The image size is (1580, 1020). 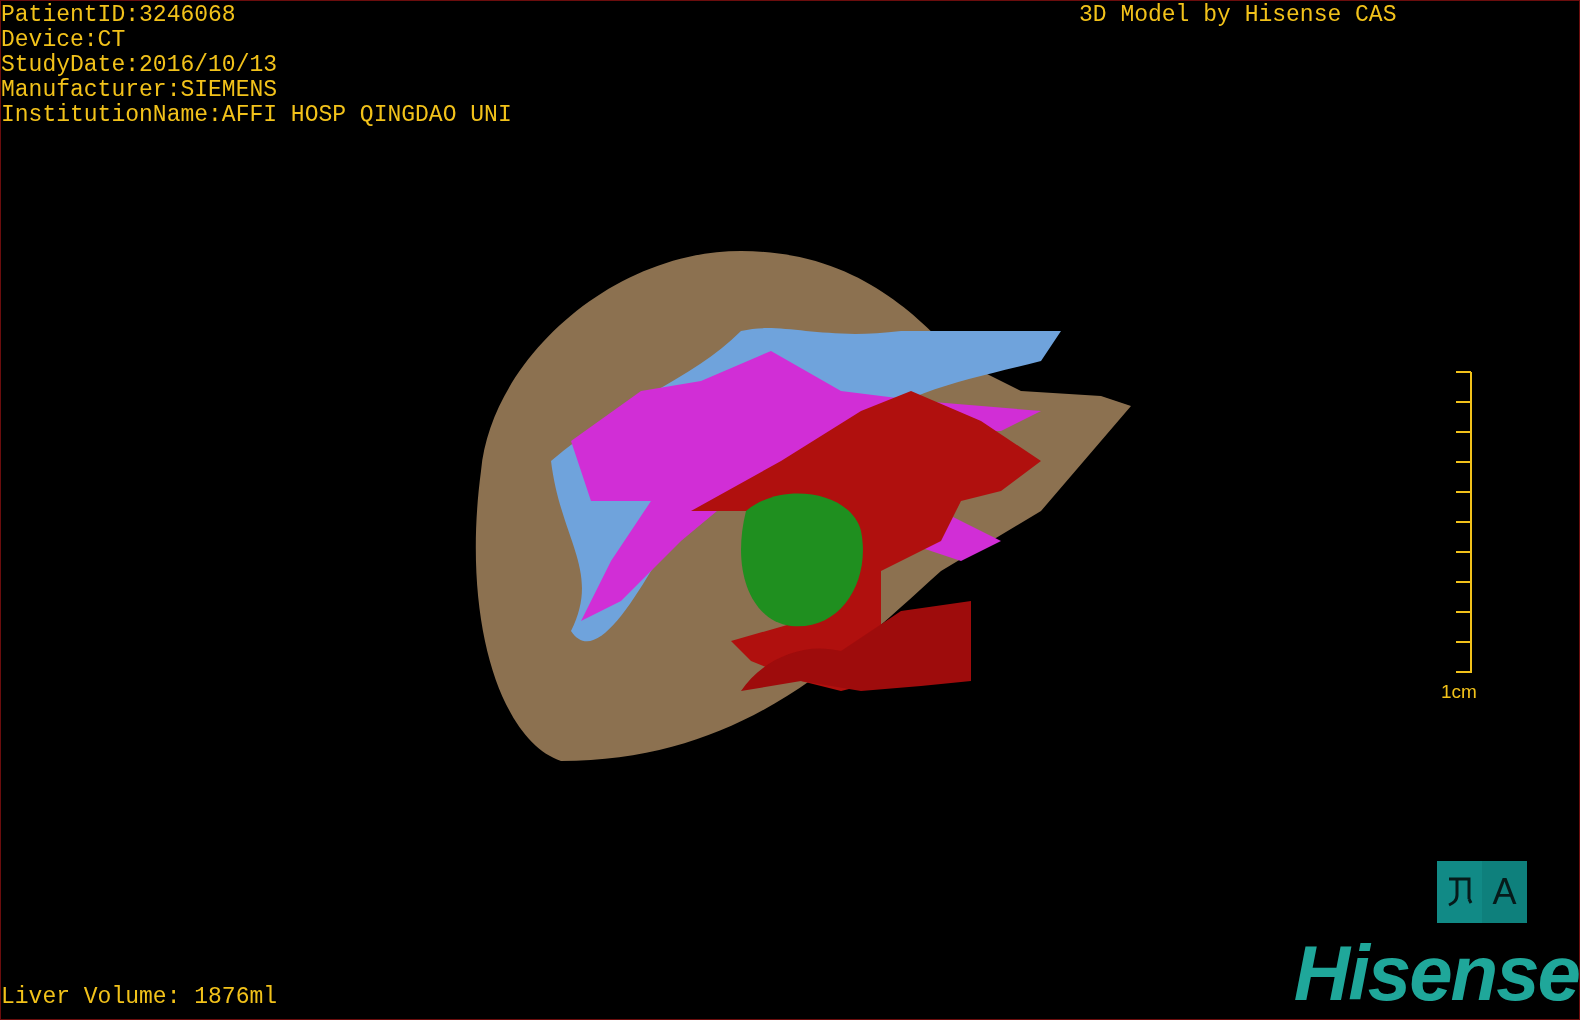 What do you see at coordinates (1459, 692) in the screenshot?
I see `scale-label: 1cm` at bounding box center [1459, 692].